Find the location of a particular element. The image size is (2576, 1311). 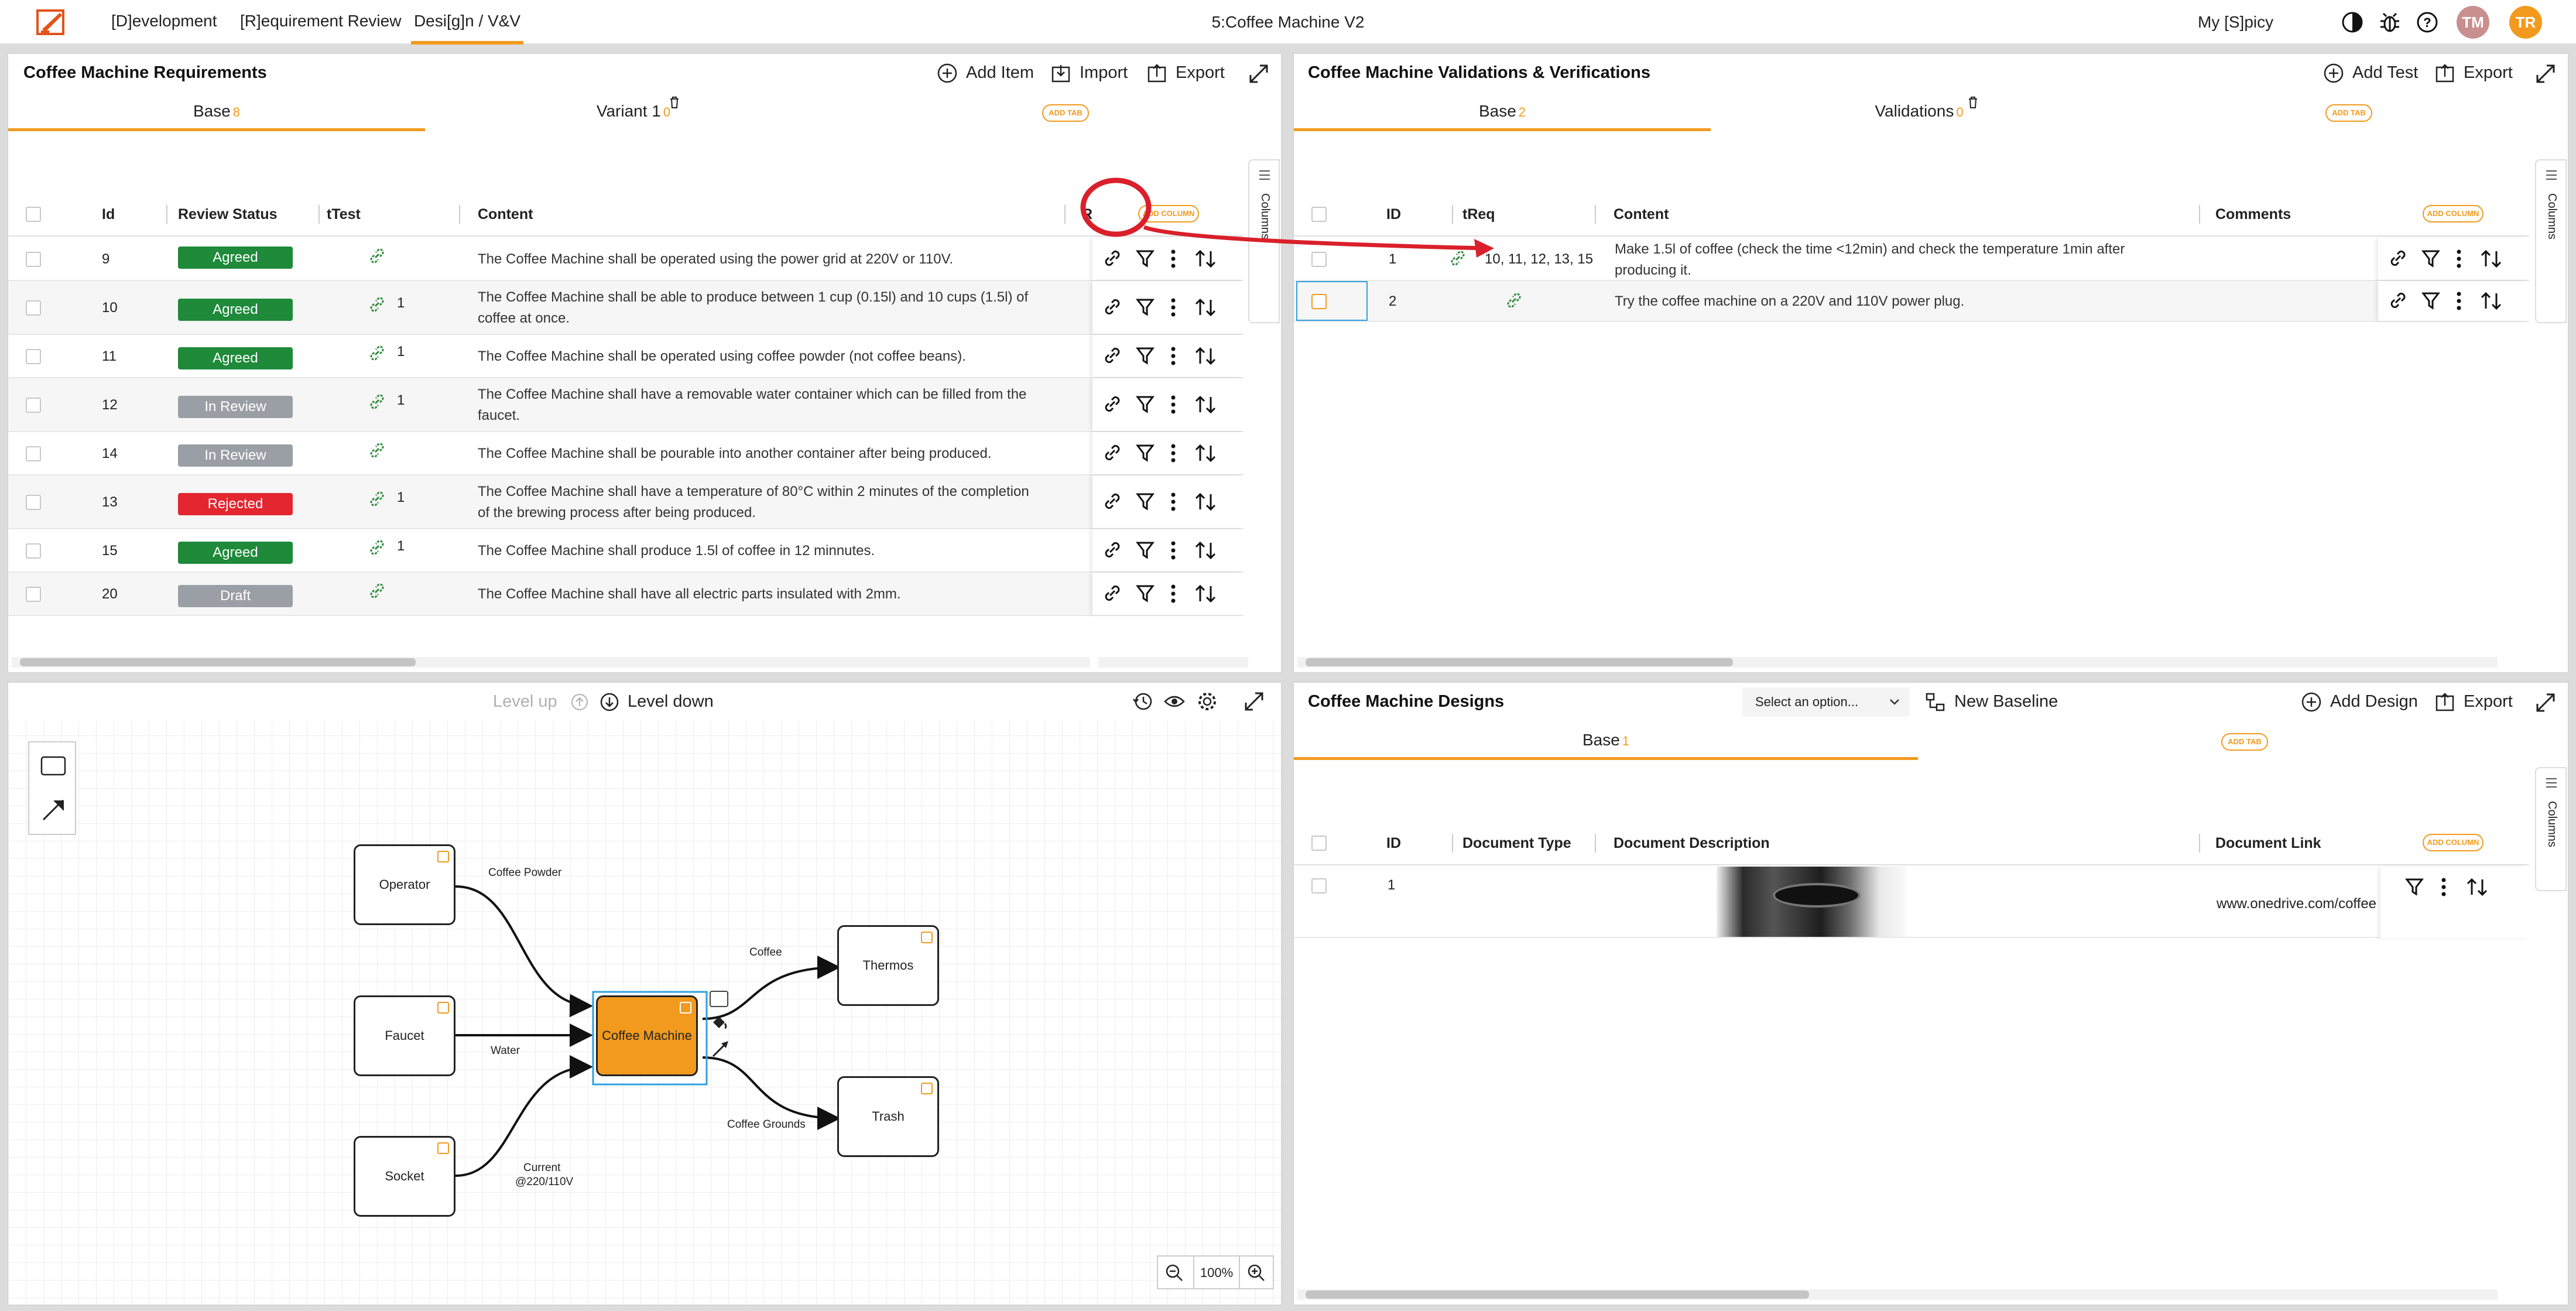

columns-side-tab: Columns is located at coordinates (2551, 241).